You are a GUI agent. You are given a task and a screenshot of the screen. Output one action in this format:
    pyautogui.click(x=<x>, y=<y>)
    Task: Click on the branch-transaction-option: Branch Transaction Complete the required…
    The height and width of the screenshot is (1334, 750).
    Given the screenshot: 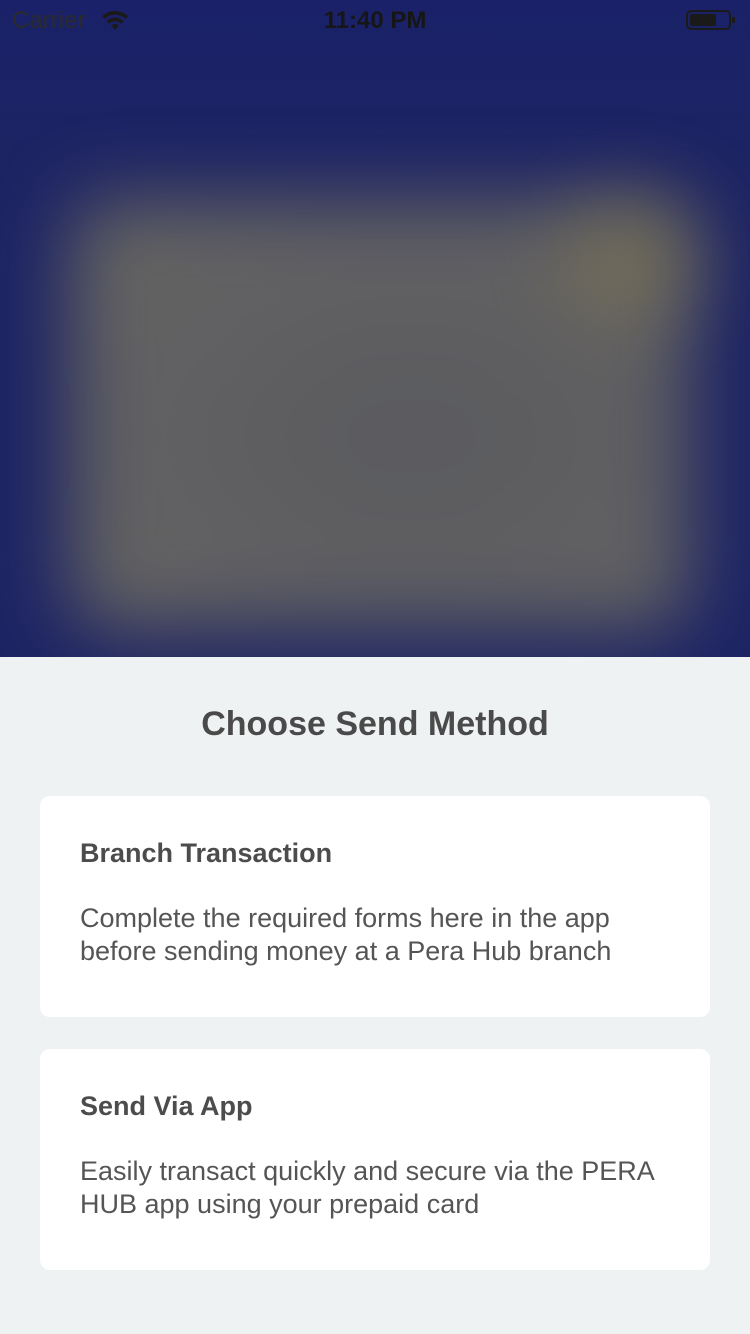 What is the action you would take?
    pyautogui.click(x=375, y=906)
    